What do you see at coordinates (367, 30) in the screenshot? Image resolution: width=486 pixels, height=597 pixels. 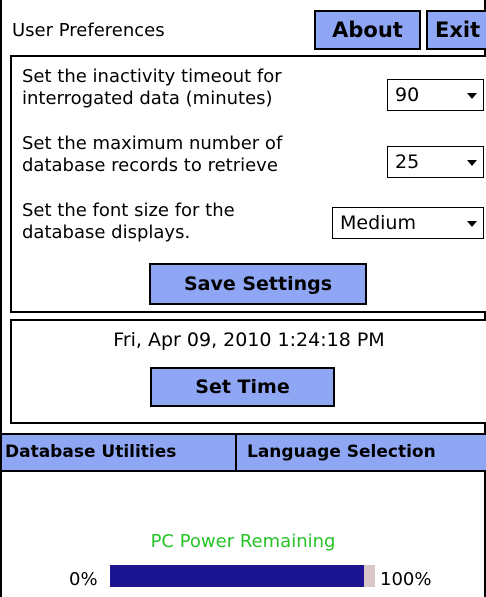 I see `about-button: About` at bounding box center [367, 30].